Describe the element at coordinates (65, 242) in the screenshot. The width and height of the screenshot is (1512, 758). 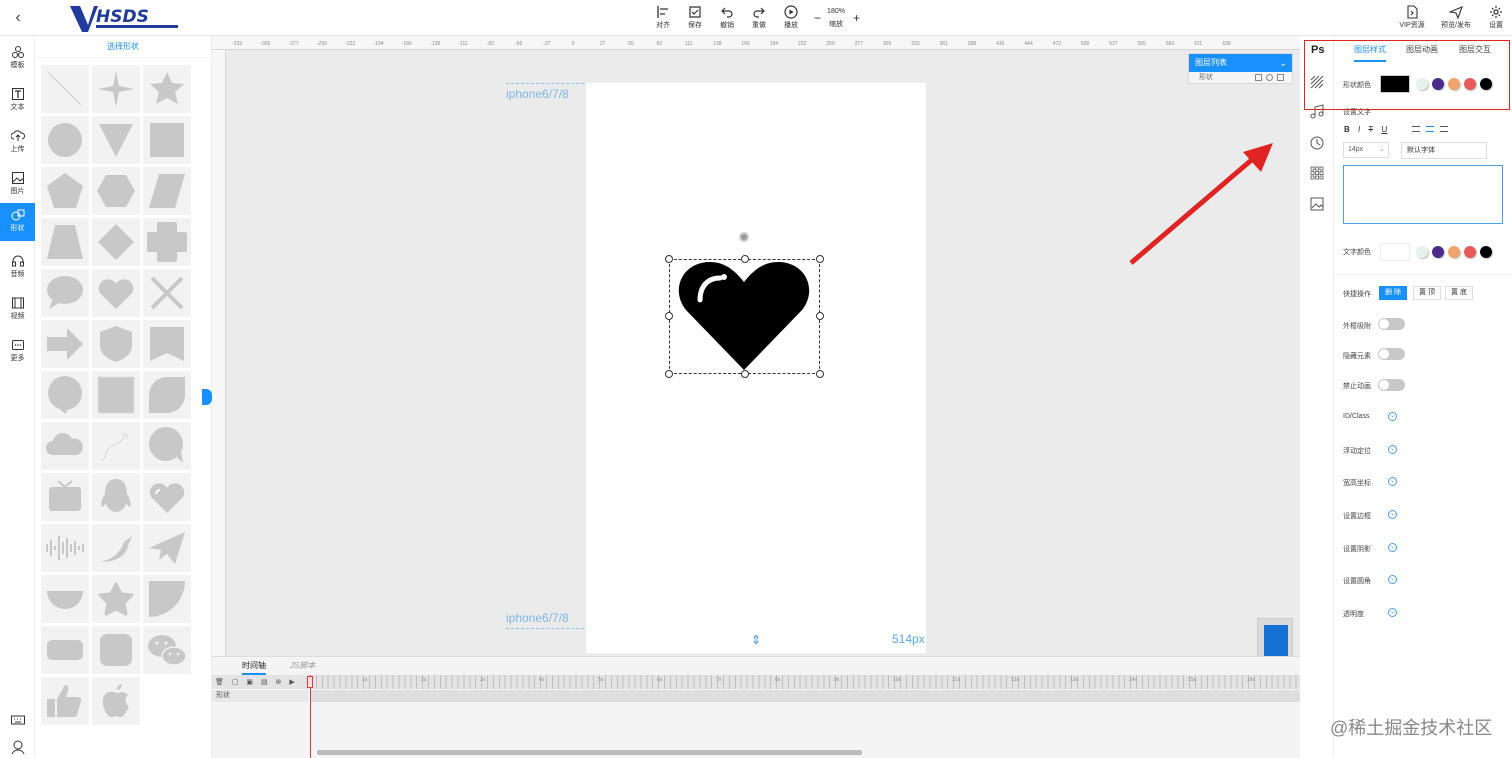
I see `shape-trapezoid` at that location.